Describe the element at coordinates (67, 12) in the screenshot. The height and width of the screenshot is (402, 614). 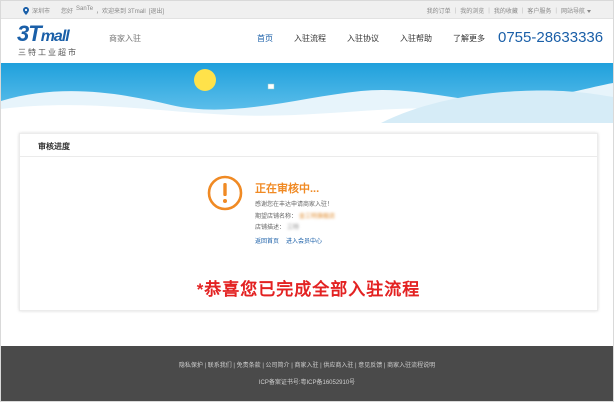
I see `greeting-text: 您好` at that location.